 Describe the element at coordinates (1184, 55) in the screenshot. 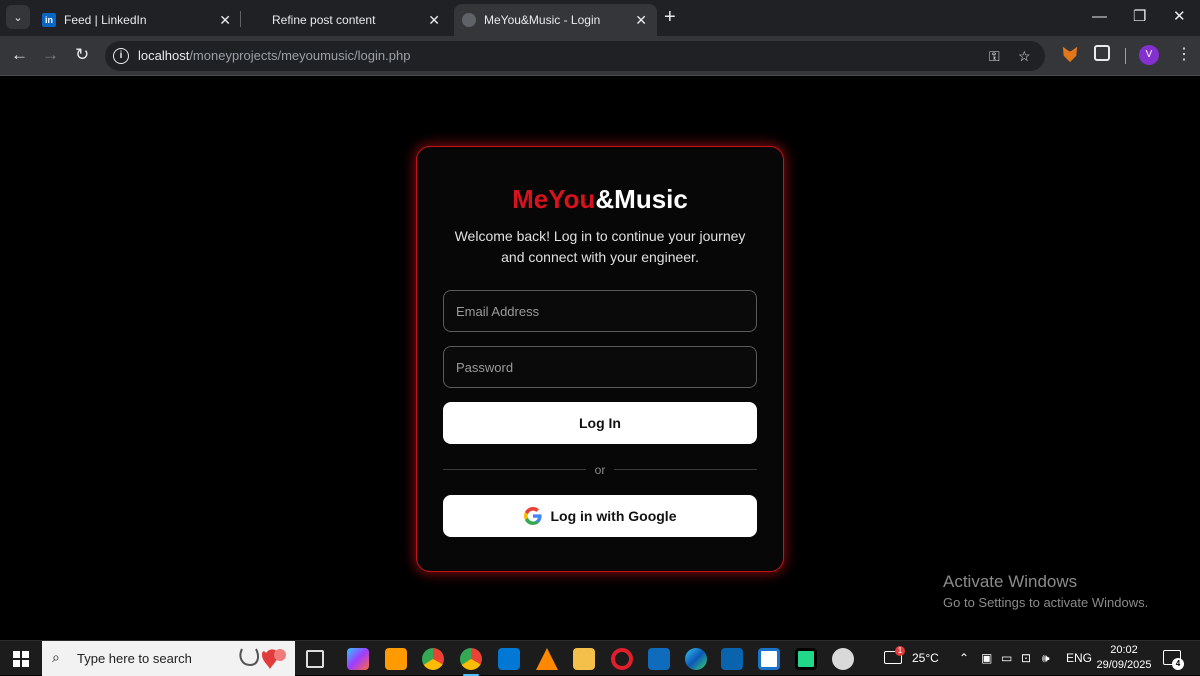

I see `menu-kebab-icon: ⋮` at that location.